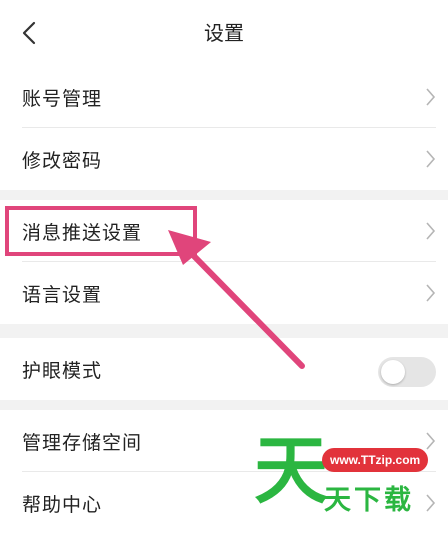  I want to click on settings-item-label: 账号管理, so click(62, 98).